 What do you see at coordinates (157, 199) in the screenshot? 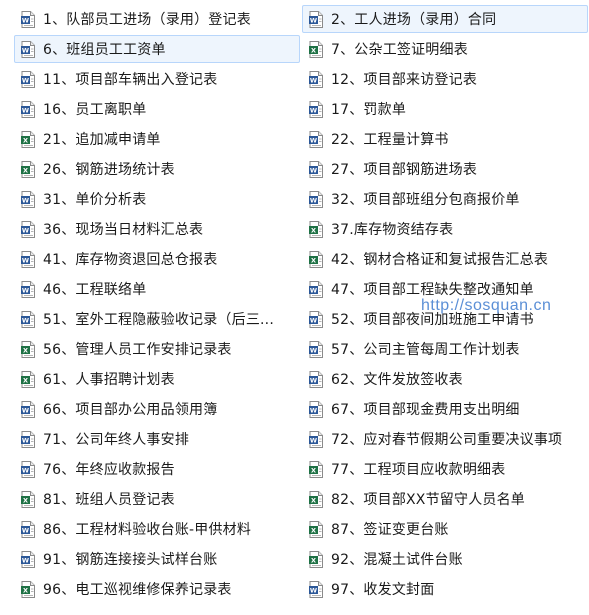
I see `file-item: W 31、单价分析表` at bounding box center [157, 199].